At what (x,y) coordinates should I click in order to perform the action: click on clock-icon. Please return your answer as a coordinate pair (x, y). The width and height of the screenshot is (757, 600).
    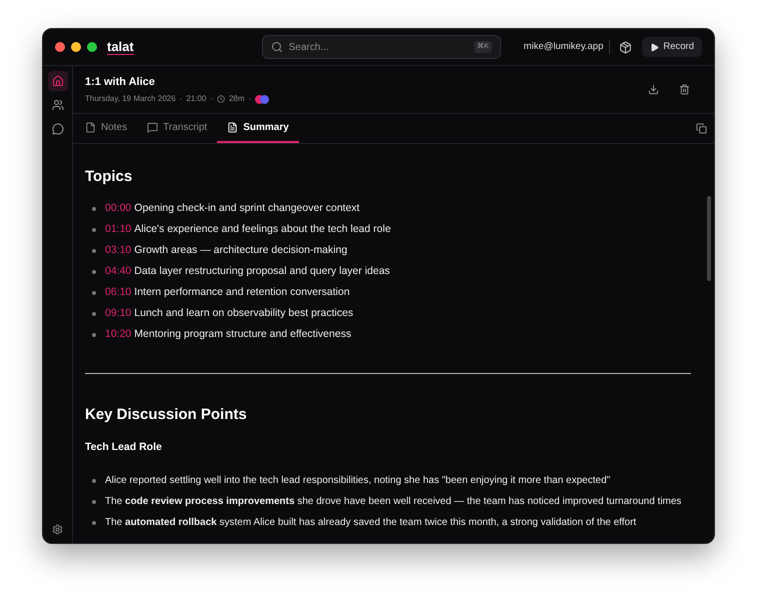
    Looking at the image, I should click on (220, 99).